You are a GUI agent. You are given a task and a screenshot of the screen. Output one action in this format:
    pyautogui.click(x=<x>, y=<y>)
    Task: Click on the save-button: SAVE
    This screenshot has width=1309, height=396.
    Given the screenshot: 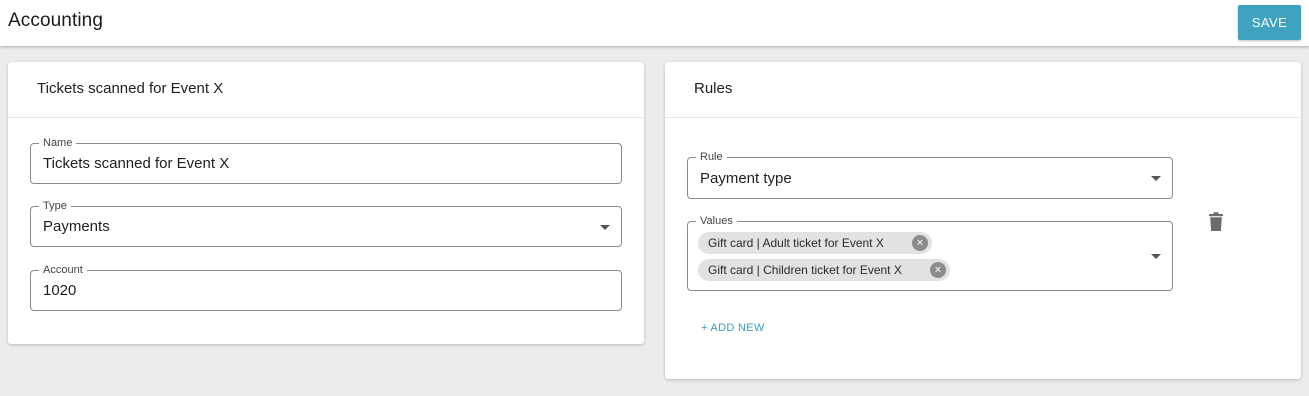 What is the action you would take?
    pyautogui.click(x=1269, y=22)
    